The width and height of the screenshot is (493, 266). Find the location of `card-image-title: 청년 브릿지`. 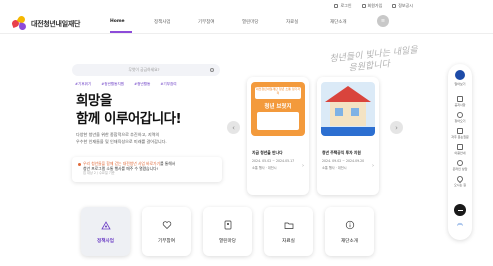

card-image-title: 청년 브릿지 is located at coordinates (278, 107).